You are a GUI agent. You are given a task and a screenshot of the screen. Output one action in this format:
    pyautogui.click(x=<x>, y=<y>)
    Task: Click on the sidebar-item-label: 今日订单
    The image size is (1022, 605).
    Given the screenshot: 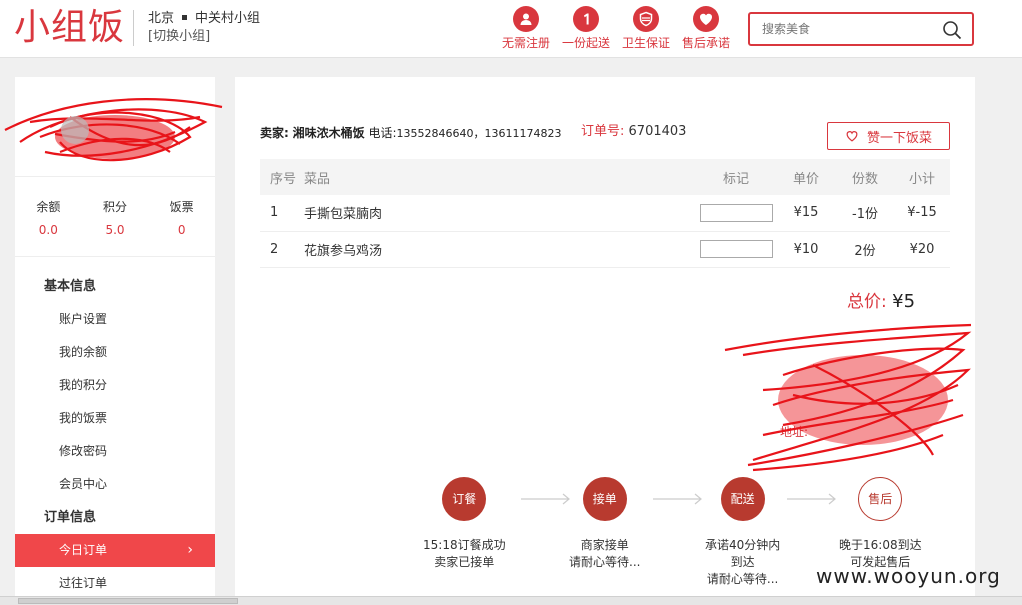 What is the action you would take?
    pyautogui.click(x=83, y=550)
    